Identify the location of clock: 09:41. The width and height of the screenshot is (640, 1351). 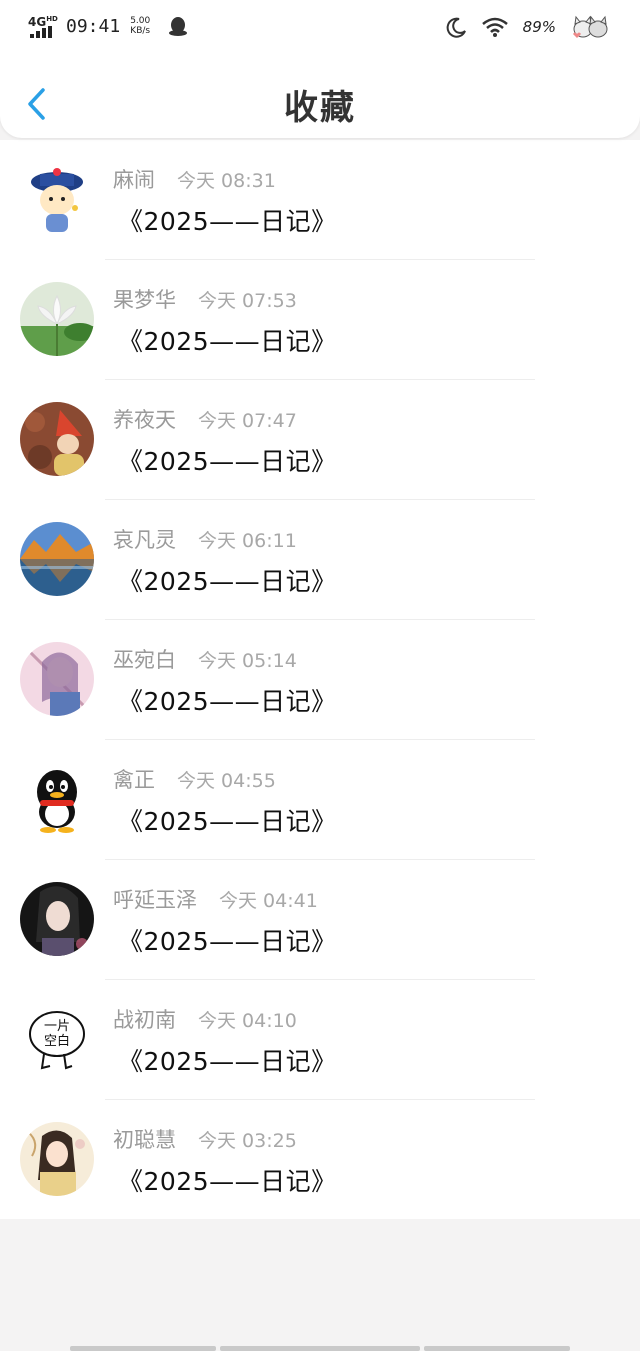
(93, 26).